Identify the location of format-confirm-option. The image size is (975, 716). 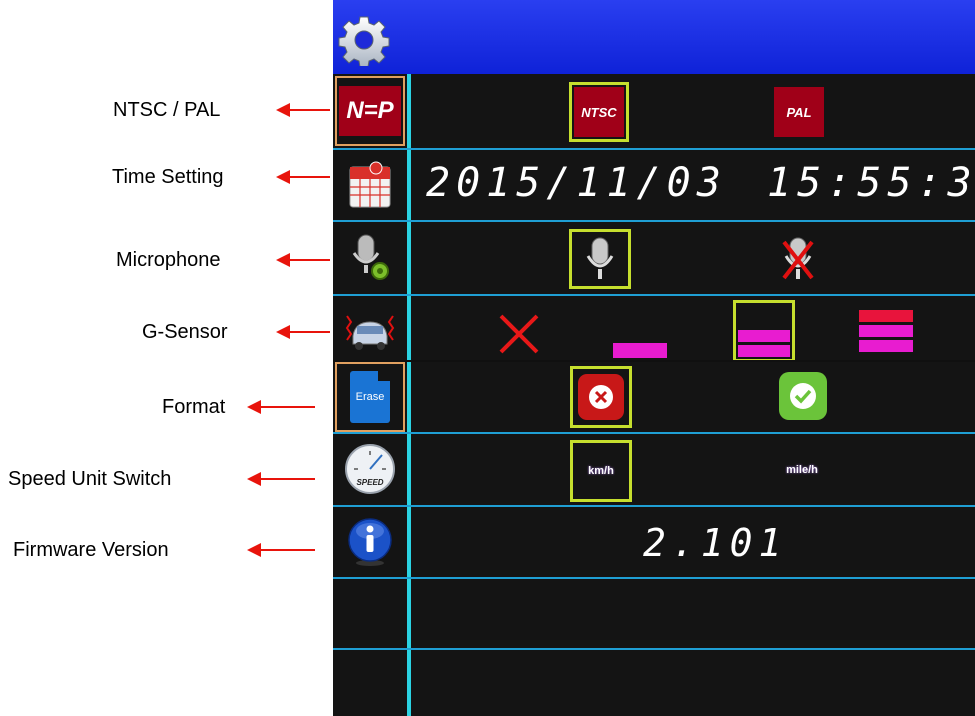
(803, 396).